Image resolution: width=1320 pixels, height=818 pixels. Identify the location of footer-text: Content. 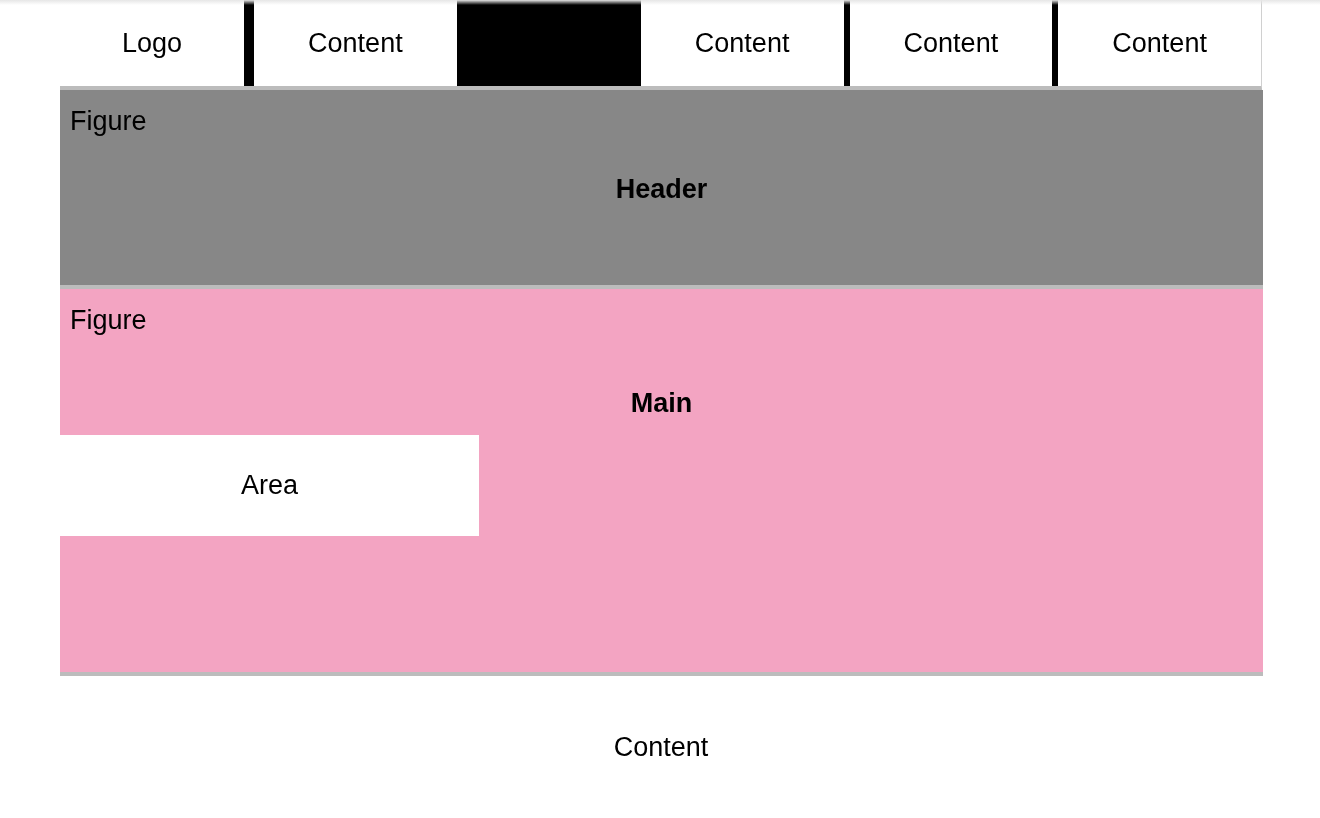
(661, 747).